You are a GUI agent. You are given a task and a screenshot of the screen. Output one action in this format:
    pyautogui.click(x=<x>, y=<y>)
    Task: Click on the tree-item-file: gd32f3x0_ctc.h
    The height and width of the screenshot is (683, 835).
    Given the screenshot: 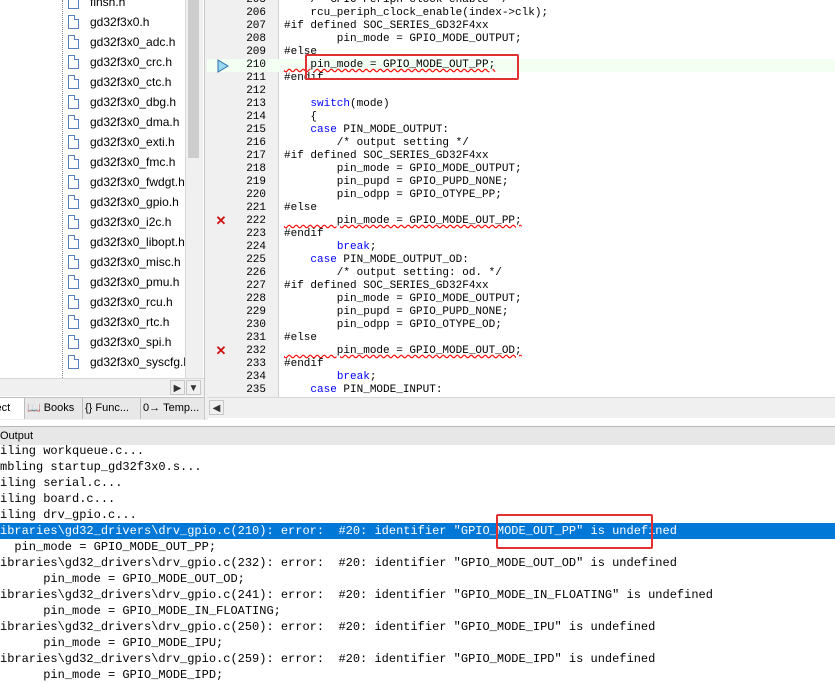 What is the action you would take?
    pyautogui.click(x=133, y=82)
    